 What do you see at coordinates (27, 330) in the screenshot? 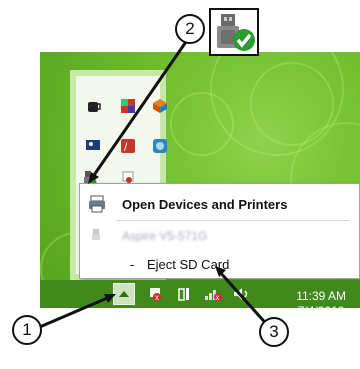
I see `callout-1: 1` at bounding box center [27, 330].